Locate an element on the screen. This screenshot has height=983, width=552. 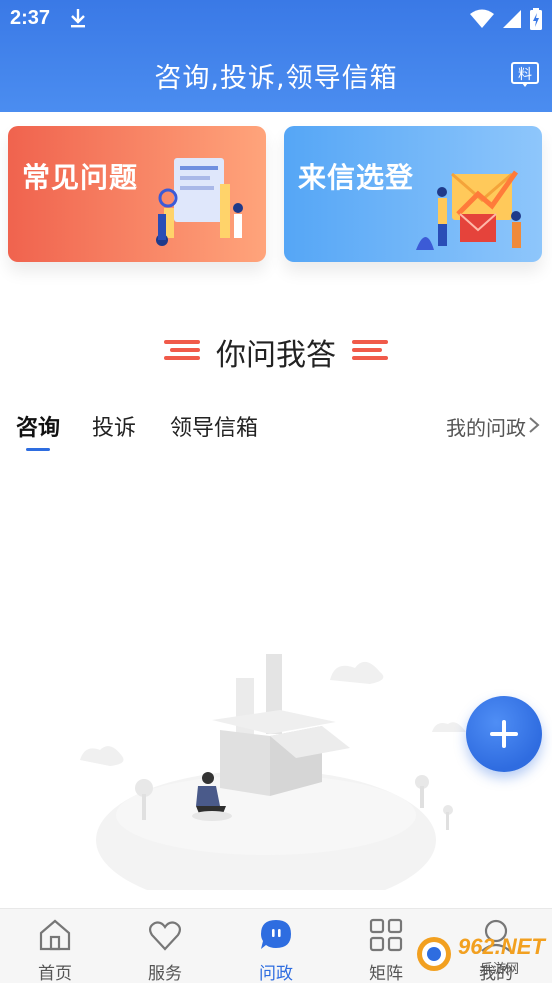
faq-card: 常见问题 is located at coordinates (137, 194).